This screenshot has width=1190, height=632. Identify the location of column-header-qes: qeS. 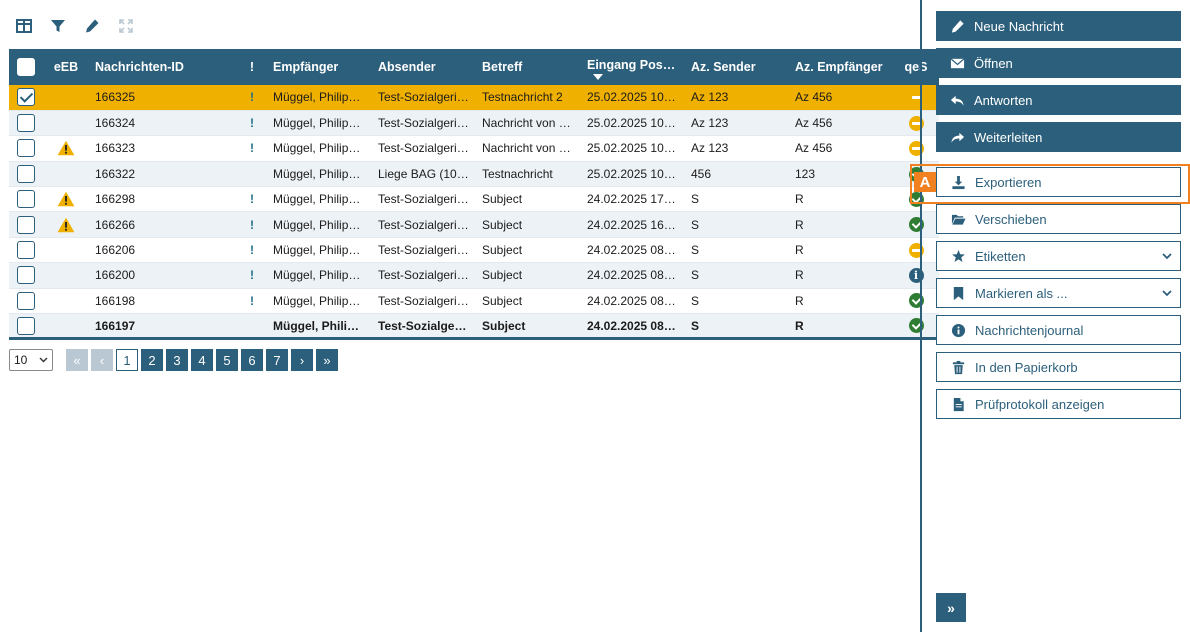
(916, 67).